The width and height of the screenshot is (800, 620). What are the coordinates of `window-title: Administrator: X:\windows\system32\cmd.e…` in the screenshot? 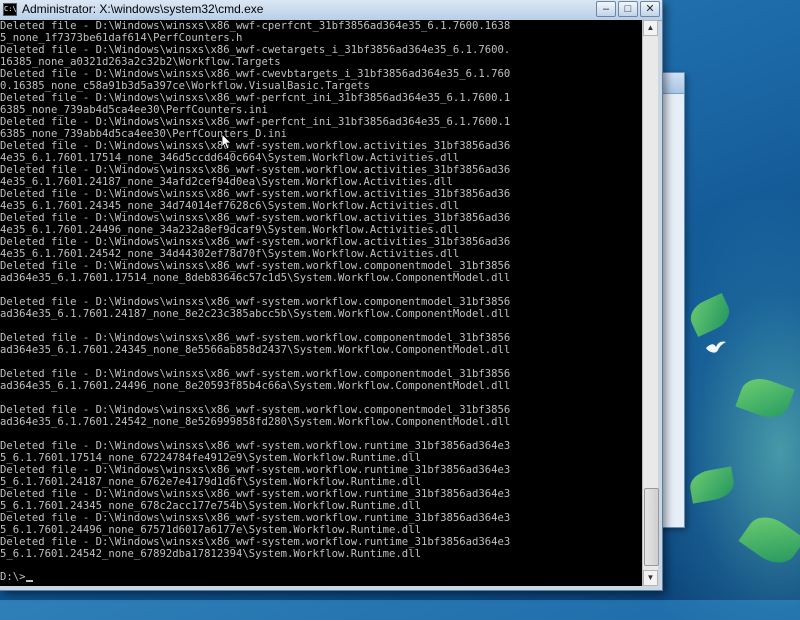 It's located at (143, 9).